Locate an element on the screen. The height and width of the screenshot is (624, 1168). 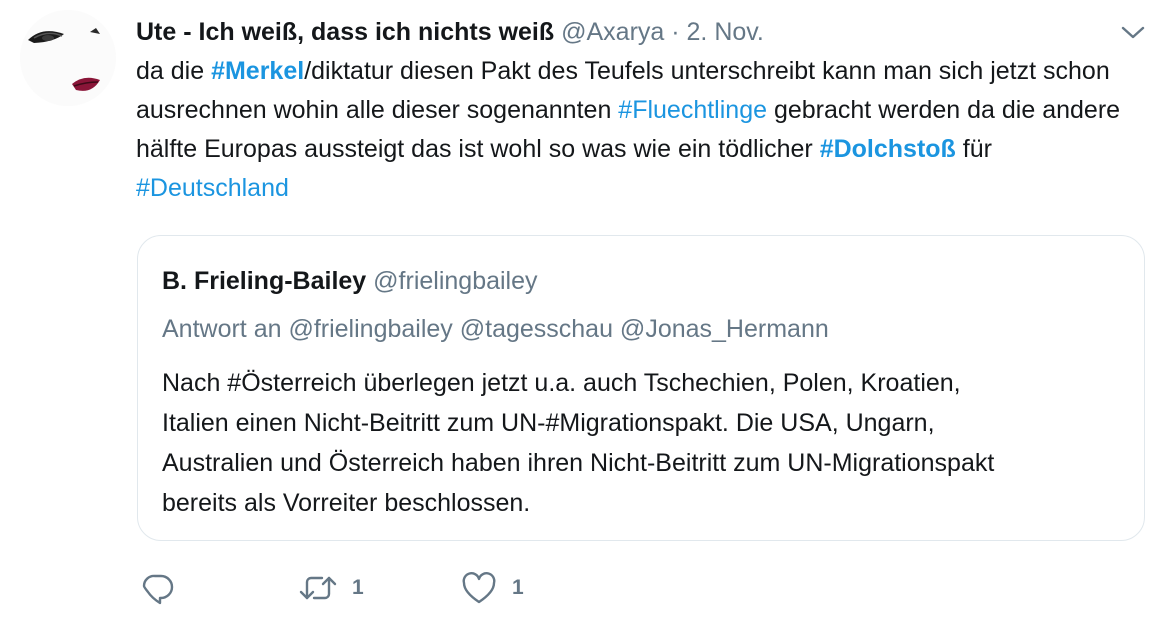
quoted-author-handle: @frielingbailey is located at coordinates (455, 281).